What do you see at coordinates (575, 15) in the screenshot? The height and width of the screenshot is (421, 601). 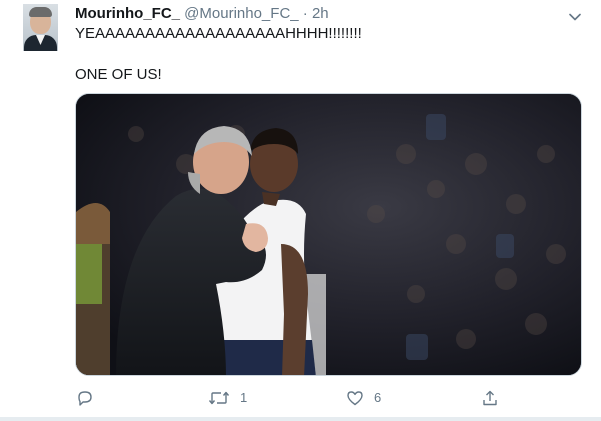 I see `chevron-down-icon` at bounding box center [575, 15].